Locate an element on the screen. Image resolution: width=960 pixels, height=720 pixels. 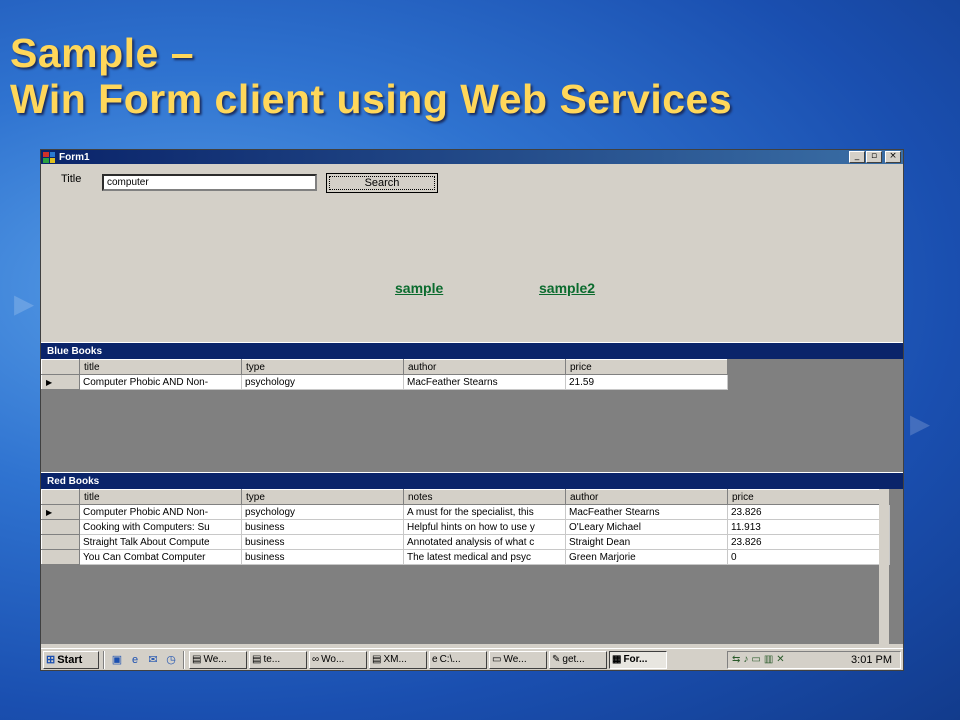
windows-logo-icon: ⊞ is located at coordinates (51, 660).